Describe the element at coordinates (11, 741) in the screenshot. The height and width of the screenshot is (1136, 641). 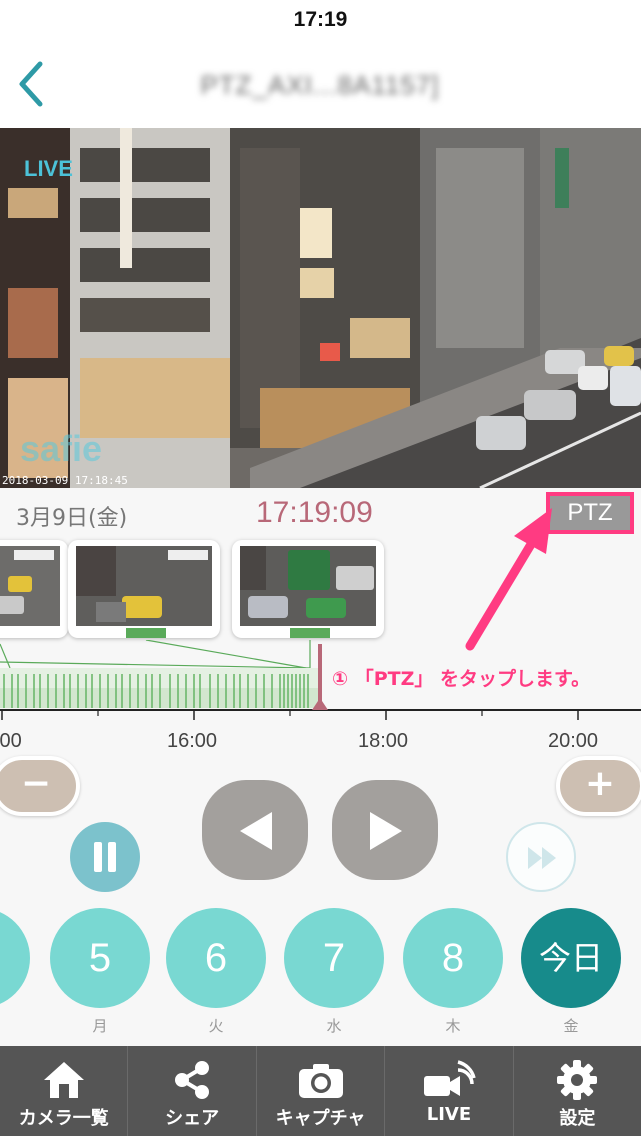
I see `timeline-tick-label: :00` at that location.